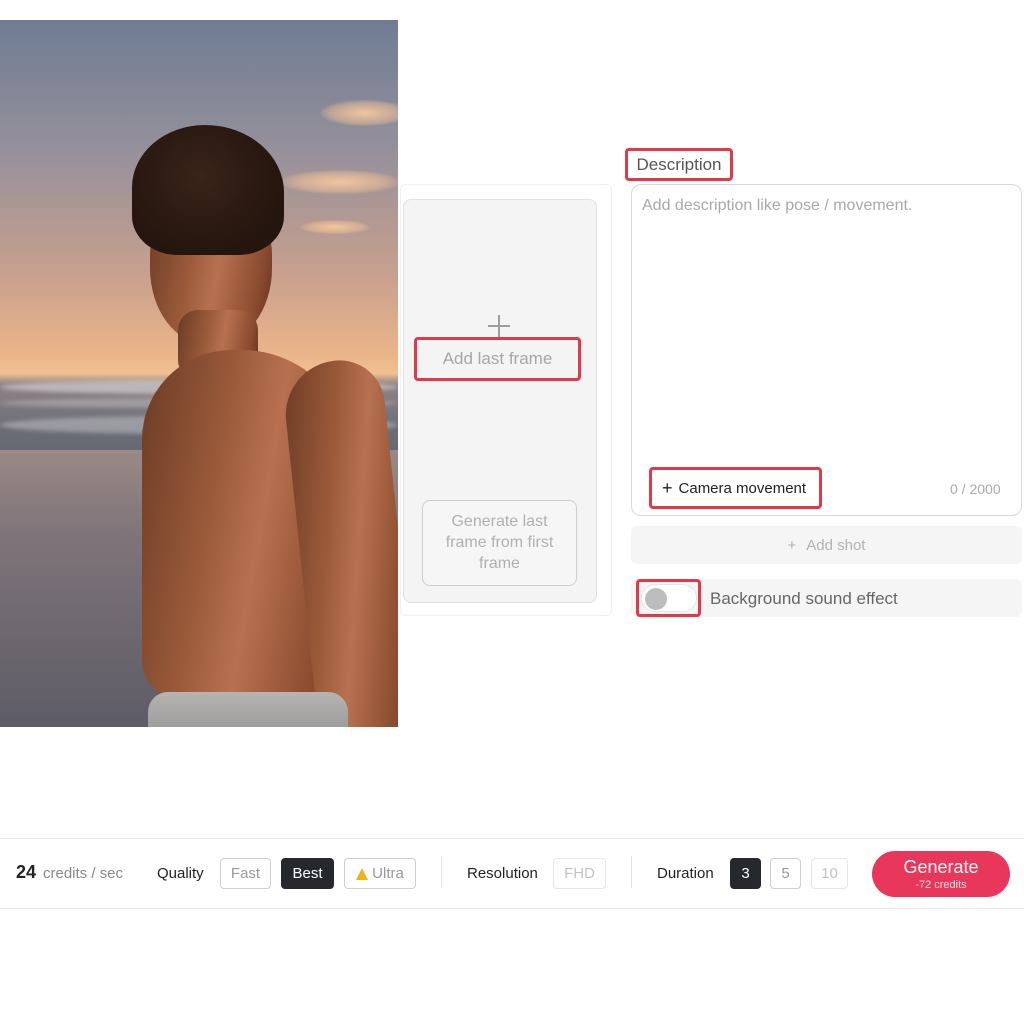  What do you see at coordinates (248, 709) in the screenshot?
I see `shorts` at bounding box center [248, 709].